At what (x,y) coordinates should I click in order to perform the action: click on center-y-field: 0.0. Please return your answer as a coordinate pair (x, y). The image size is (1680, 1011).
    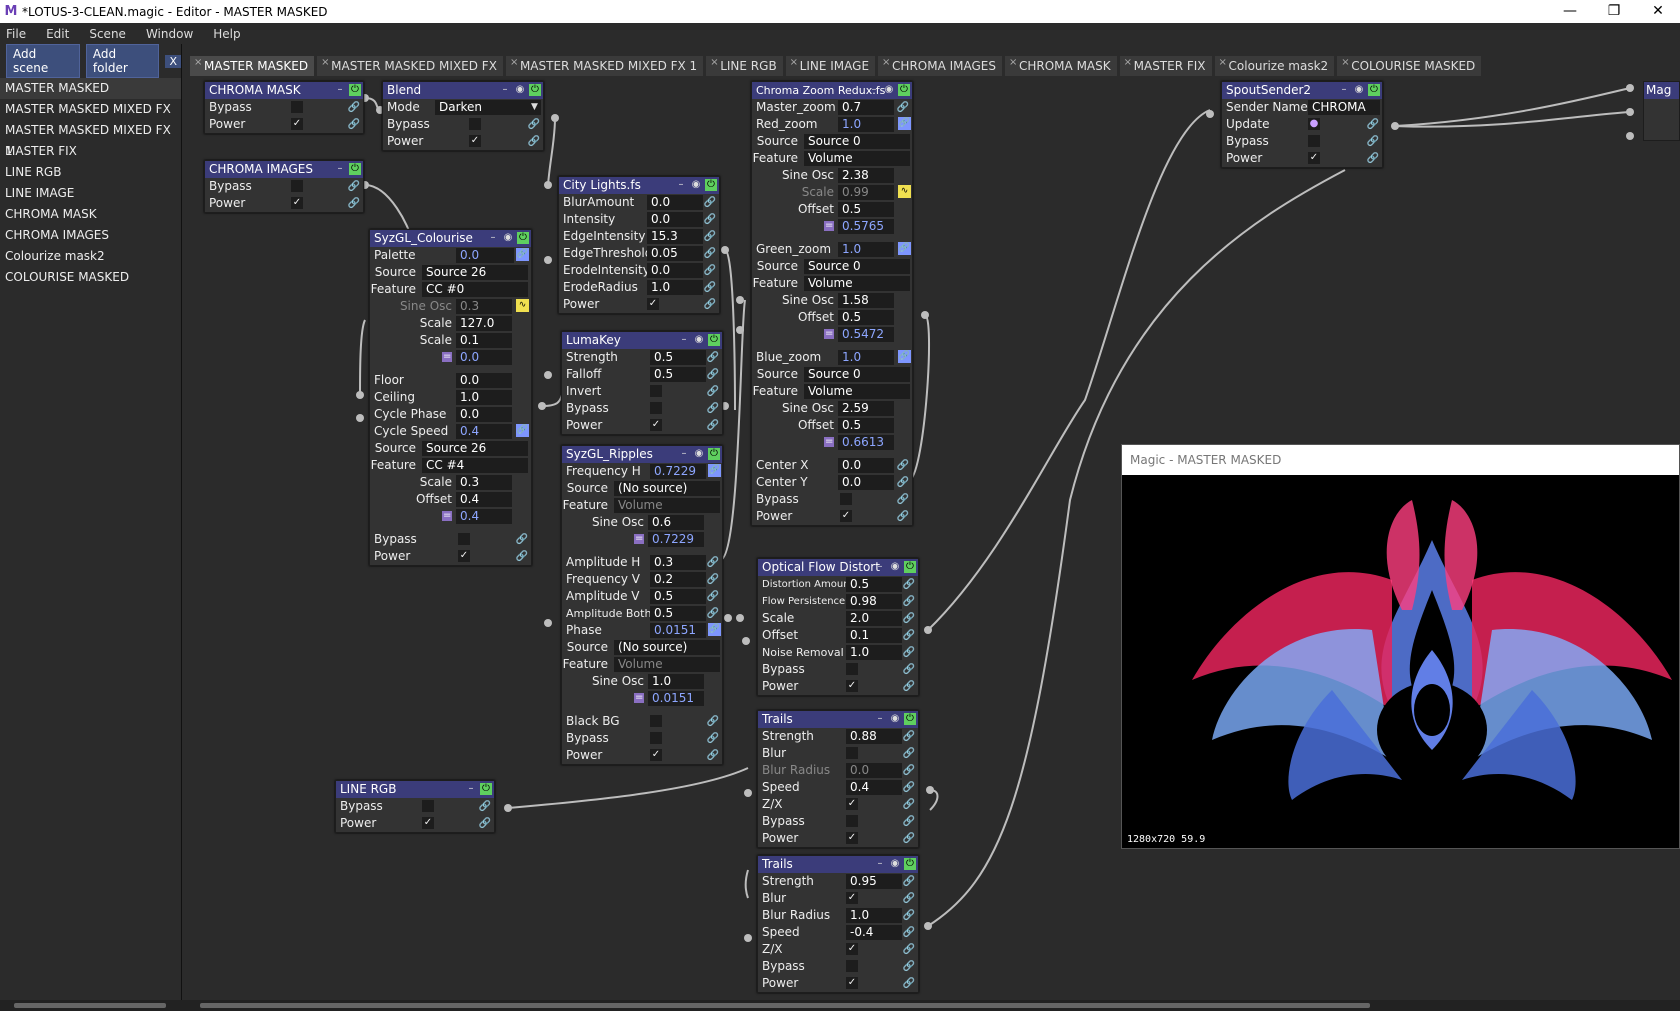
    Looking at the image, I should click on (866, 482).